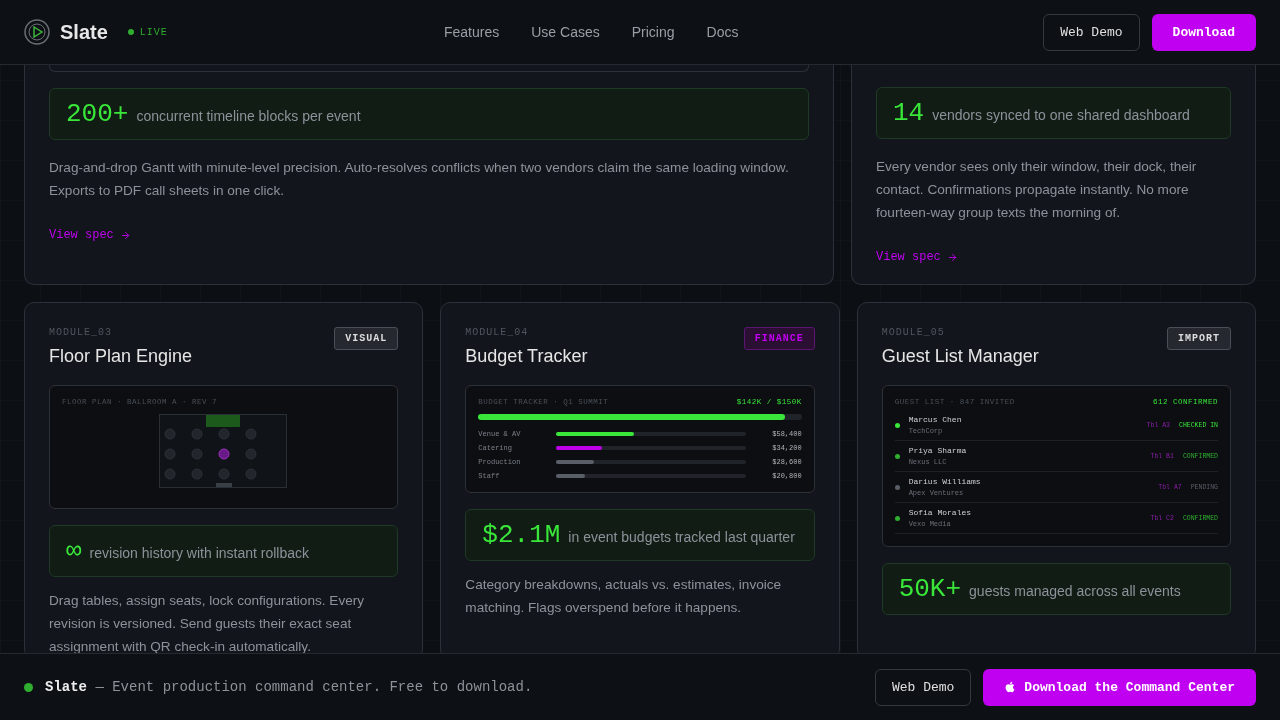 Image resolution: width=1280 pixels, height=720 pixels. I want to click on stat-label: concurrent timeline blocks per event, so click(248, 116).